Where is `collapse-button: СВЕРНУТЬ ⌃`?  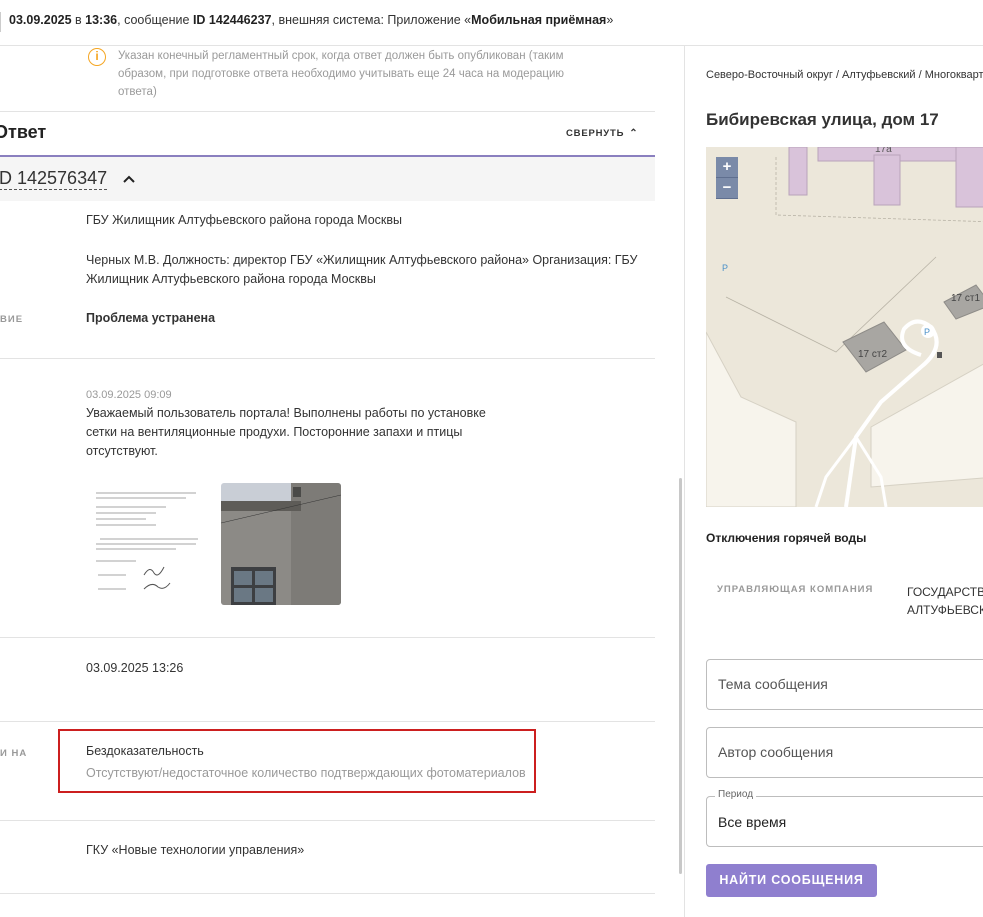 collapse-button: СВЕРНУТЬ ⌃ is located at coordinates (602, 133).